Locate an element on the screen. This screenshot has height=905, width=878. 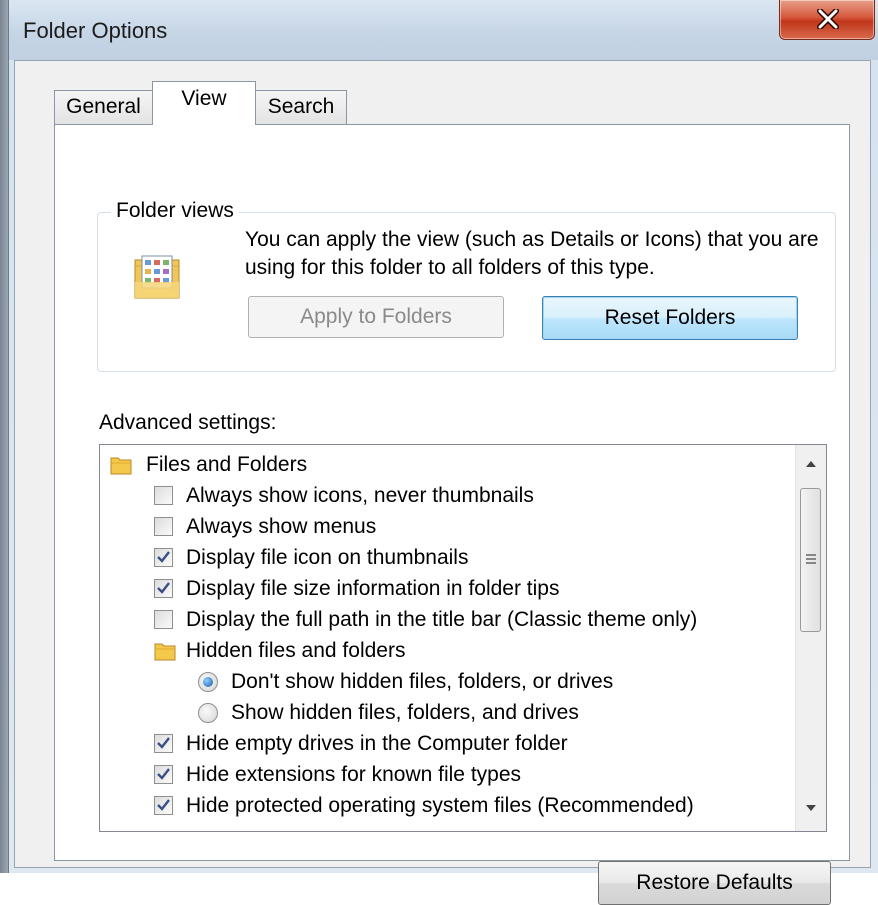
scroll-grip-icon is located at coordinates (811, 559).